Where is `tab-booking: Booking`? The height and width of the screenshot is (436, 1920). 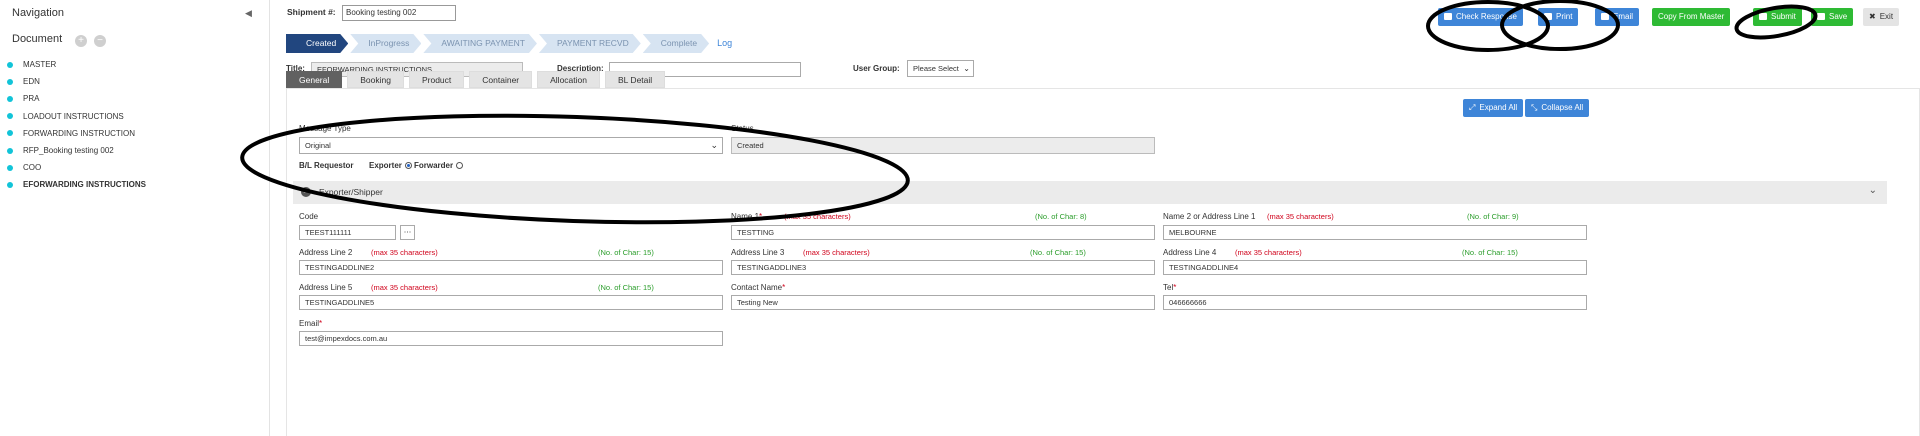 tab-booking: Booking is located at coordinates (375, 79).